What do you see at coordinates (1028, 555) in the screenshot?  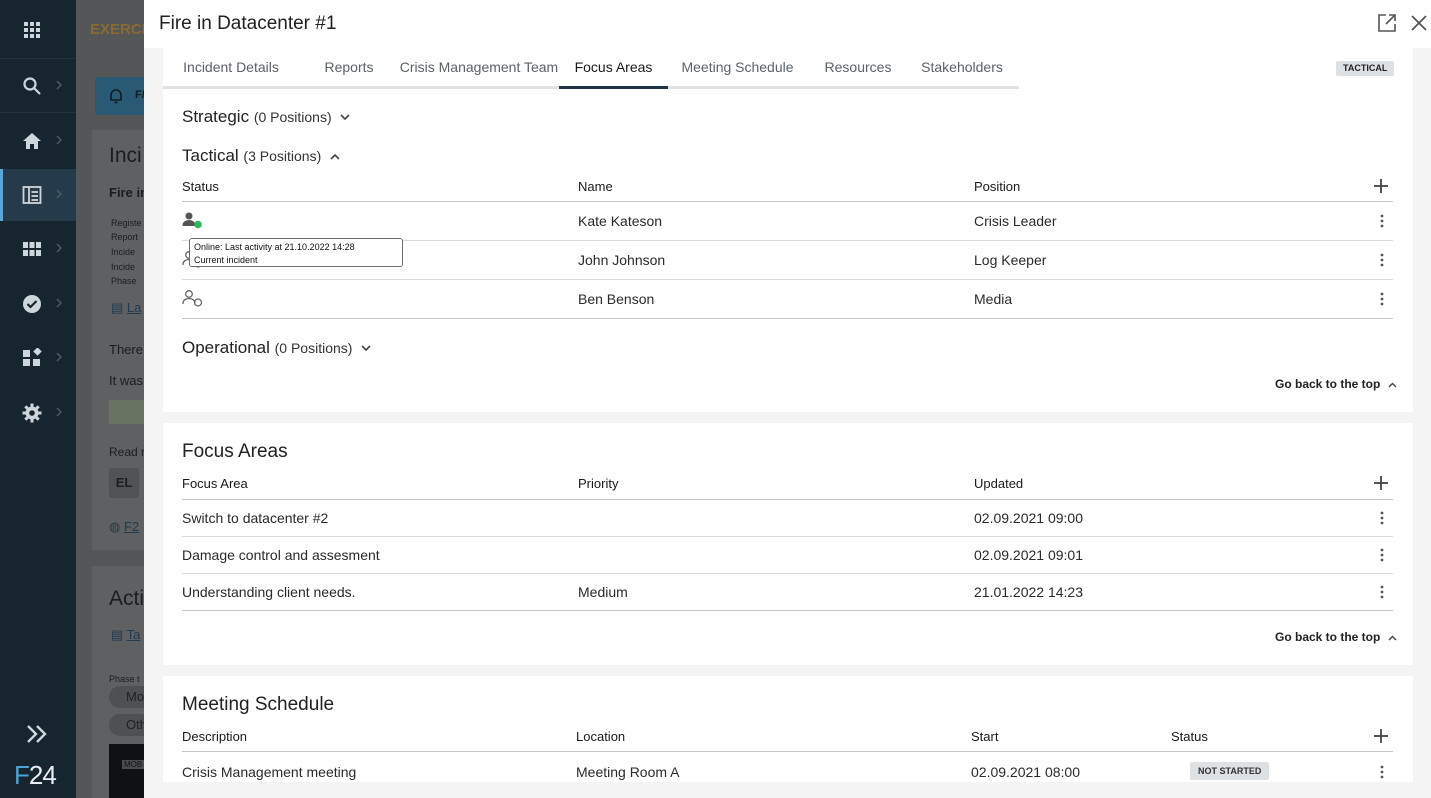 I see `focus-area-updated: 02.09.2021 09:01` at bounding box center [1028, 555].